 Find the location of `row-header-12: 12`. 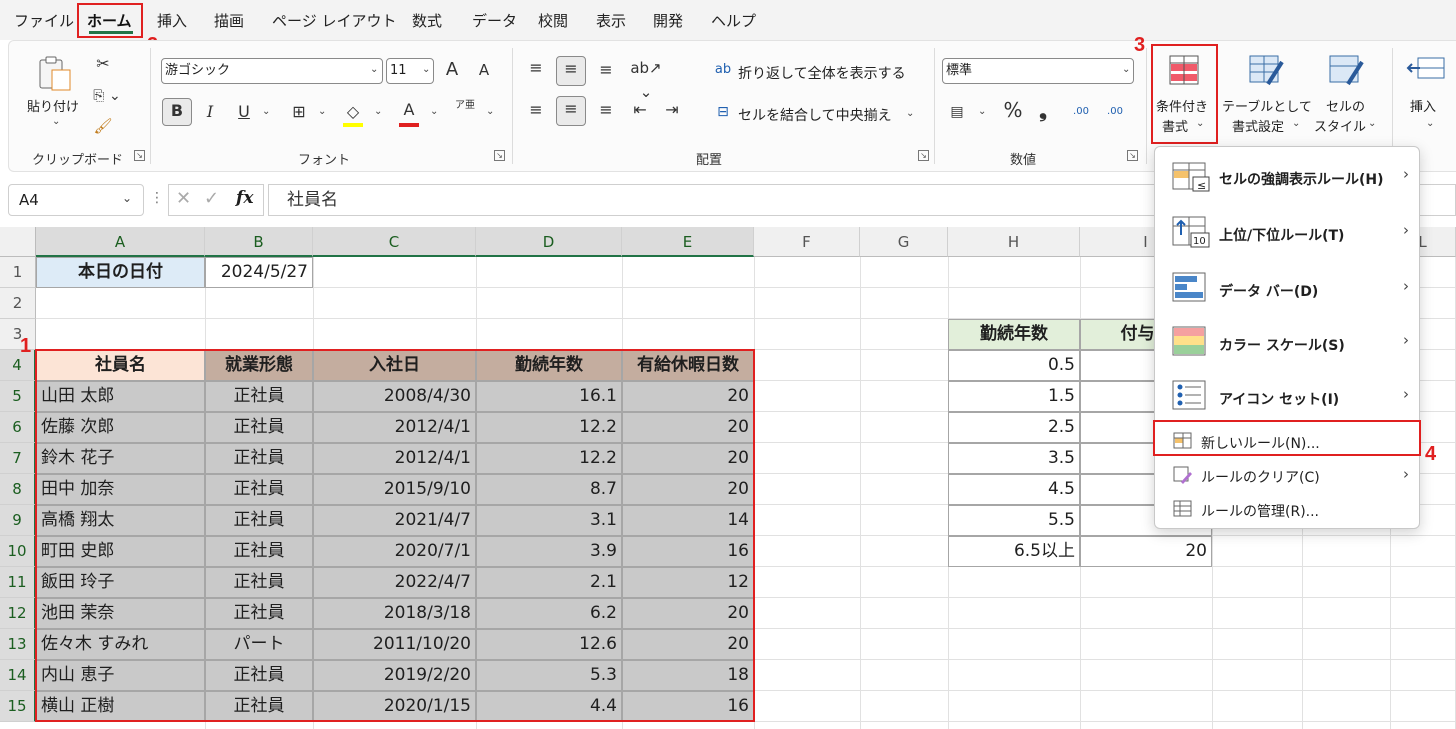

row-header-12: 12 is located at coordinates (18, 613).